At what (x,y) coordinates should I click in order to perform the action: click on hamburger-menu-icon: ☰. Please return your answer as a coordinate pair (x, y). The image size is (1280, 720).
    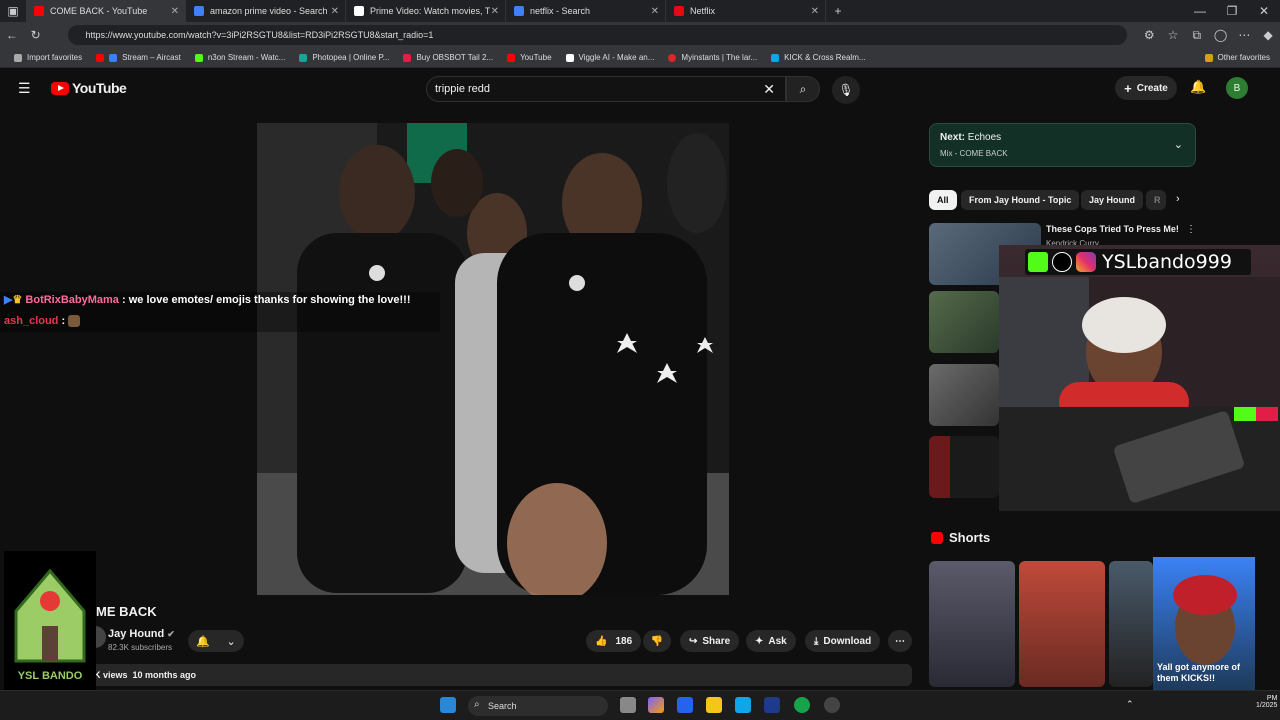
    Looking at the image, I should click on (24, 88).